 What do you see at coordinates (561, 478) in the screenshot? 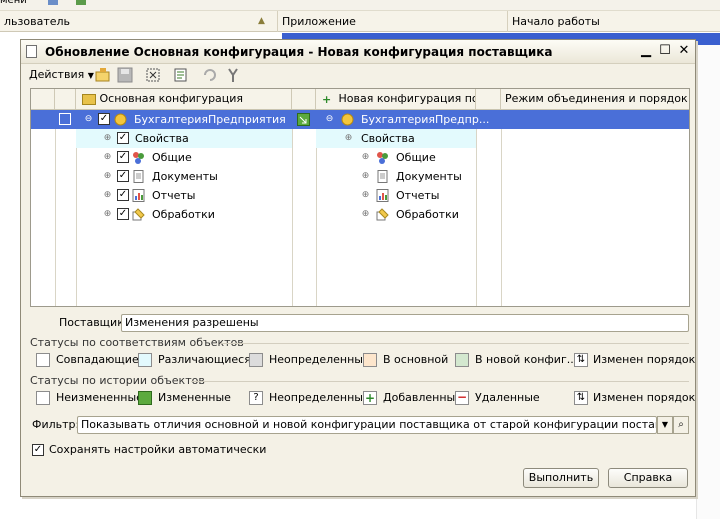
I see `run-button: Выполнить` at bounding box center [561, 478].